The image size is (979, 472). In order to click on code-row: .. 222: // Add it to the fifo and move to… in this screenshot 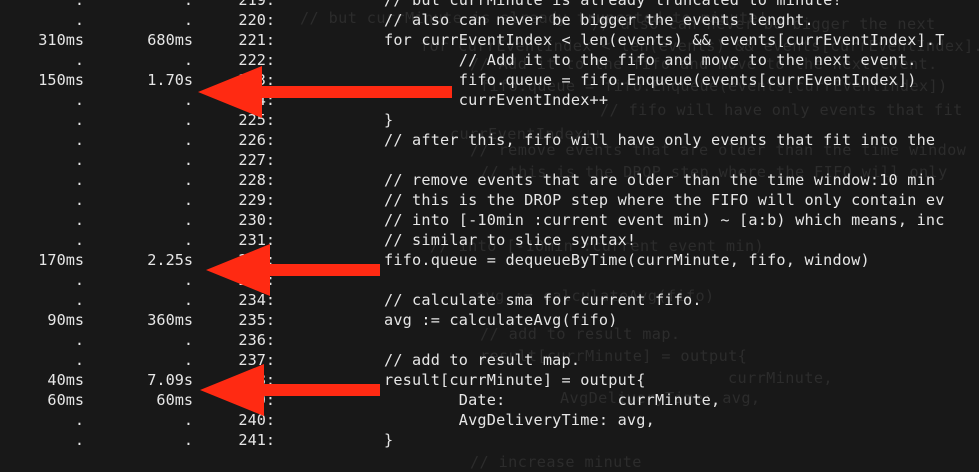, I will do `click(489, 60)`.